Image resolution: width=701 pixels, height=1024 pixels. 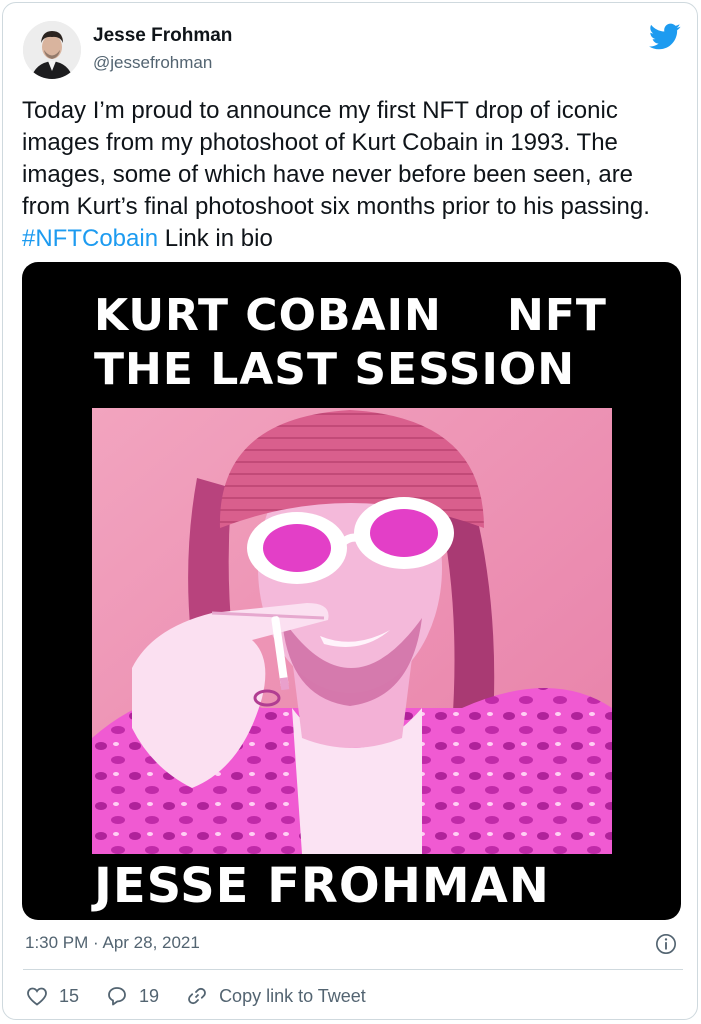 I want to click on twitter-bird-icon, so click(x=665, y=37).